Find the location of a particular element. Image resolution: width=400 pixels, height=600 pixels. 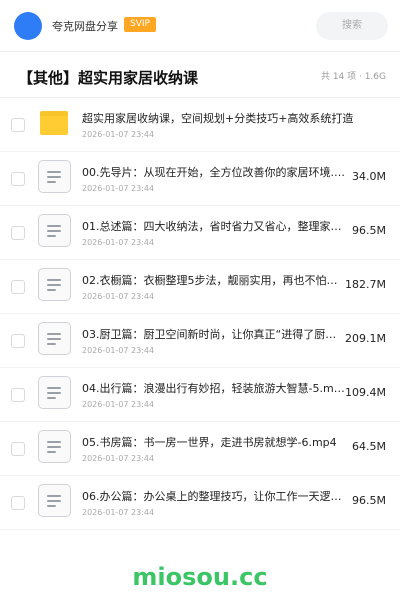

file-size: 64.5M is located at coordinates (369, 446).